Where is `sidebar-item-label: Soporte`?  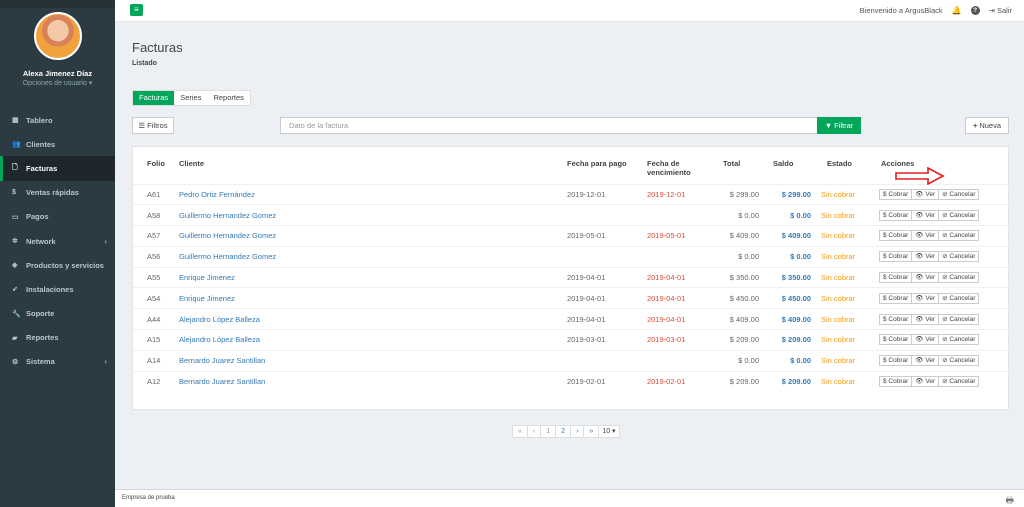
sidebar-item-label: Soporte is located at coordinates (40, 314).